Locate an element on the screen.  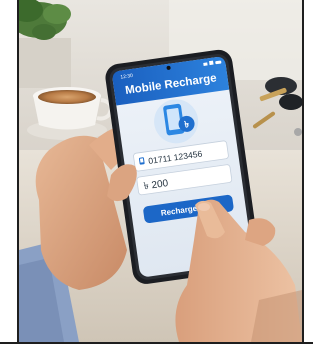
frame-border-right is located at coordinates (303, 172).